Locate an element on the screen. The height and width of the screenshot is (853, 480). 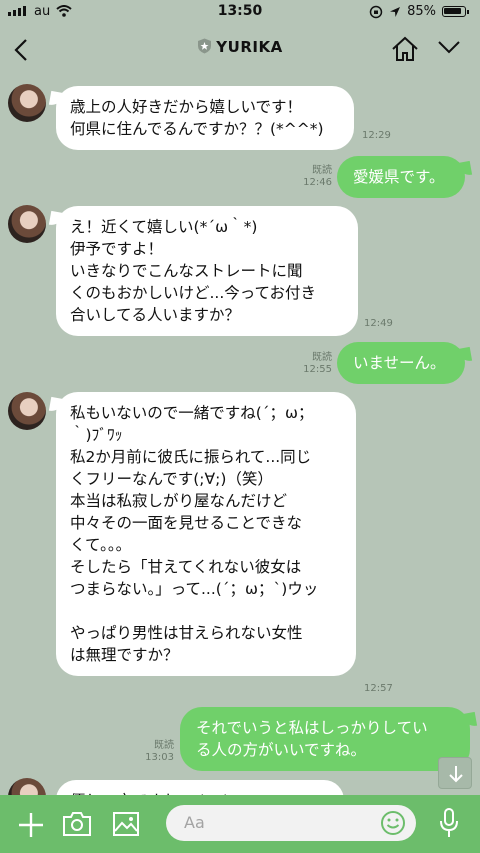
message-bubble-outgoing: それでいうと私はしっかりしてい る人の方がいいですね。 is located at coordinates (325, 739).